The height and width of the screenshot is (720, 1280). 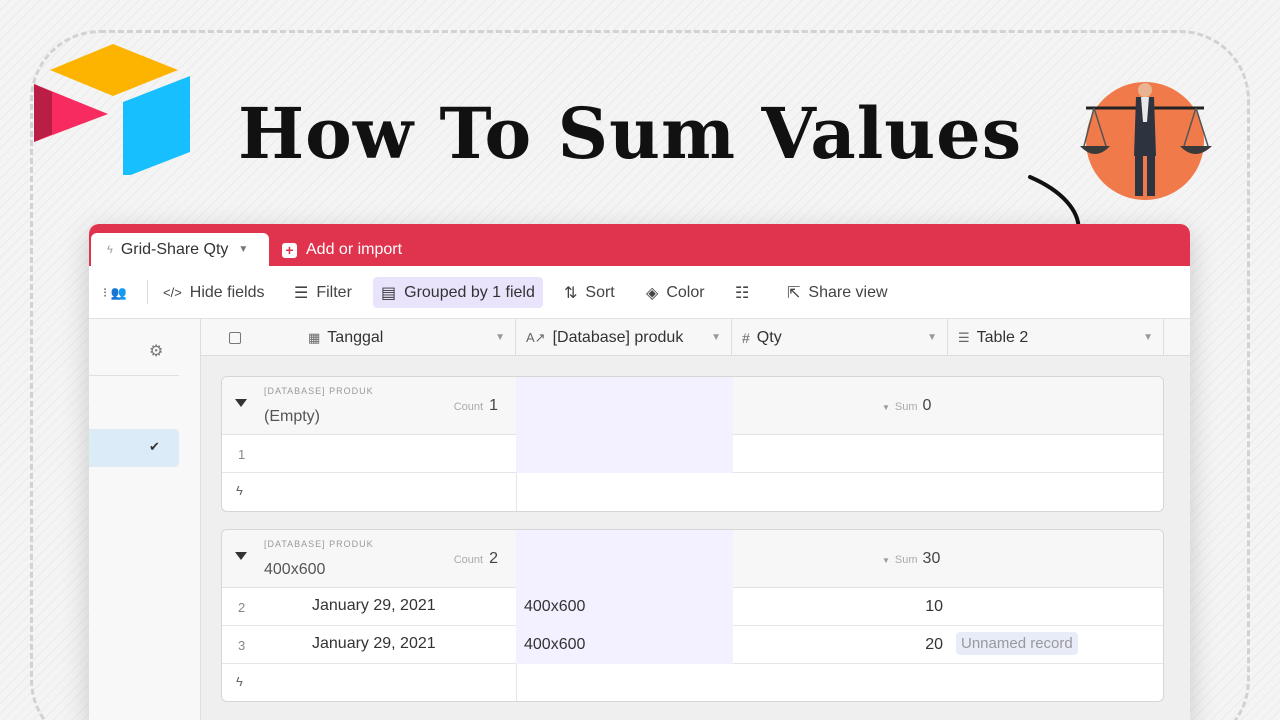 I want to click on tab-bar: ϟ Grid-Share Qty ▼ + Add or import, so click(x=639, y=245).